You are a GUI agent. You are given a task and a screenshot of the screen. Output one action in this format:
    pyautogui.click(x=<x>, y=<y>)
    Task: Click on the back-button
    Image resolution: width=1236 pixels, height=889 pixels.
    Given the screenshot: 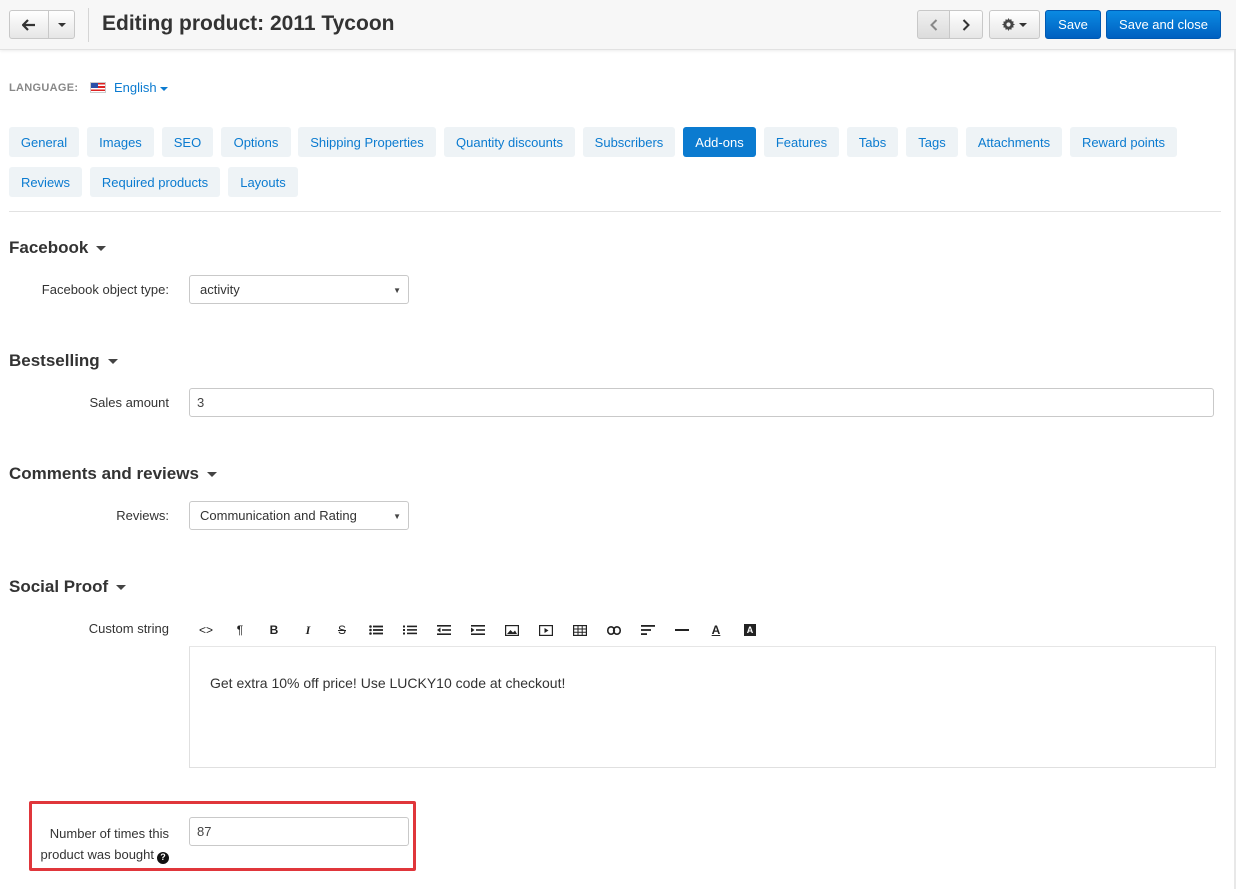 What is the action you would take?
    pyautogui.click(x=29, y=24)
    